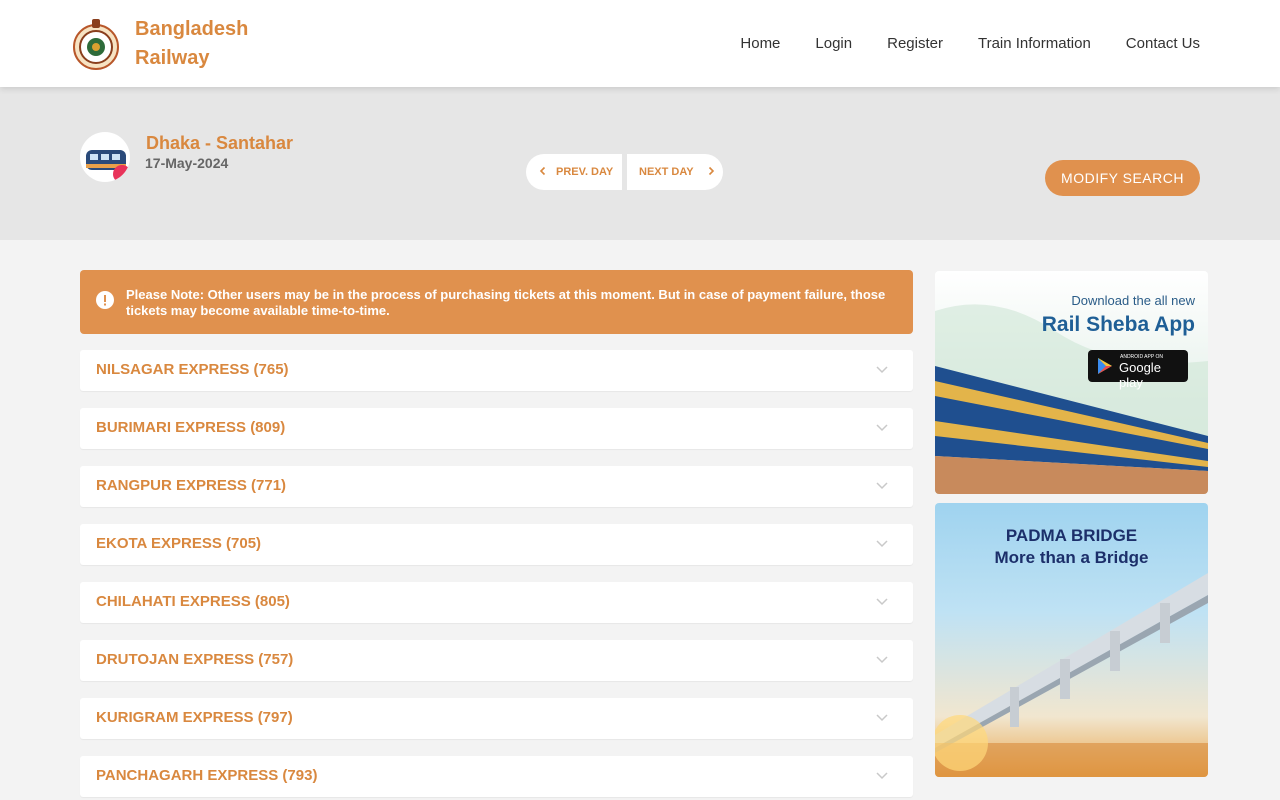 This screenshot has height=800, width=1280. What do you see at coordinates (496, 370) in the screenshot?
I see `train-row: NILSAGAR EXPRESS (765)` at bounding box center [496, 370].